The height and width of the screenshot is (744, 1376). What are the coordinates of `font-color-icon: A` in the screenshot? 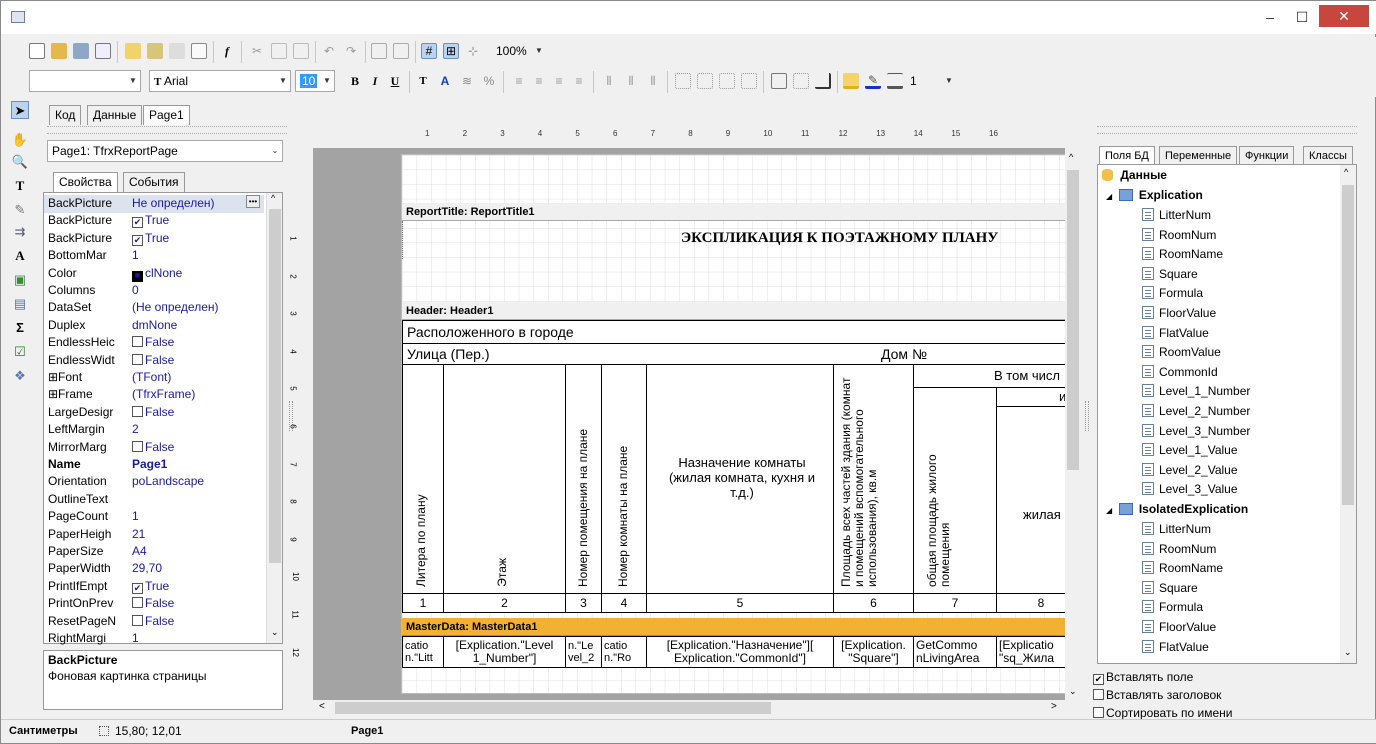 It's located at (445, 81).